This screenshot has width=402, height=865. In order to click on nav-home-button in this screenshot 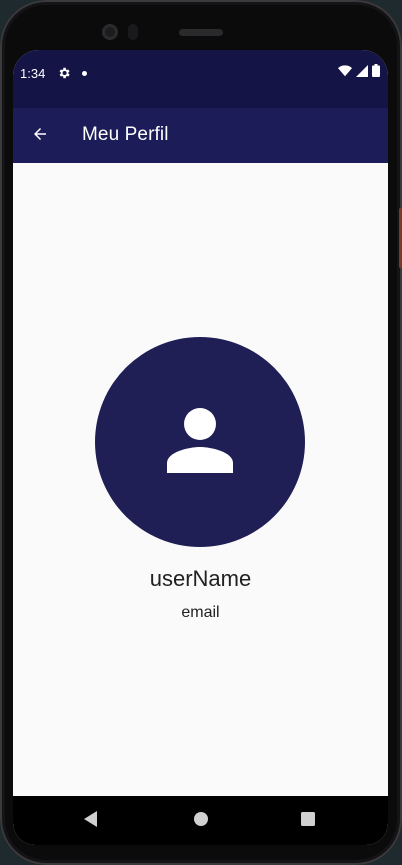, I will do `click(201, 821)`.